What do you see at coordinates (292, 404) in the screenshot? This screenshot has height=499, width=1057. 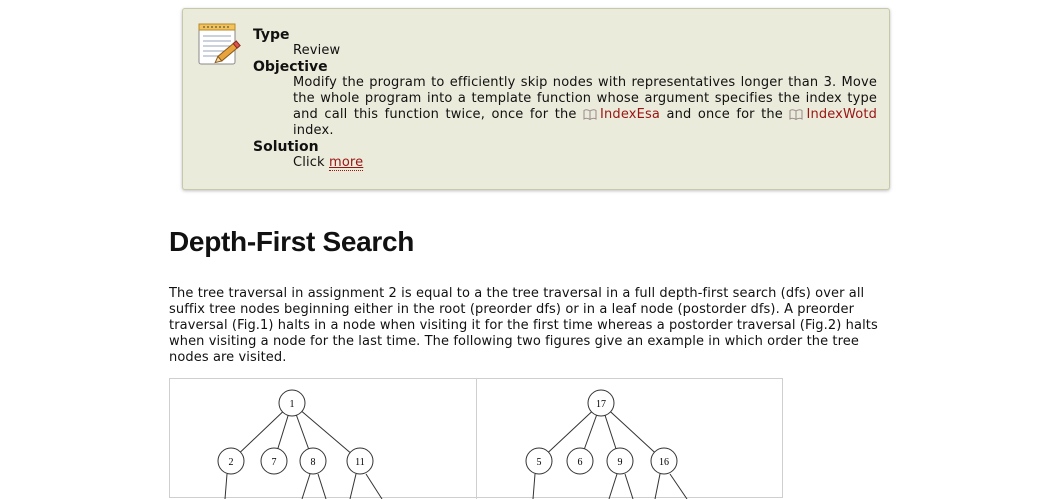 I see `node-label: 1` at bounding box center [292, 404].